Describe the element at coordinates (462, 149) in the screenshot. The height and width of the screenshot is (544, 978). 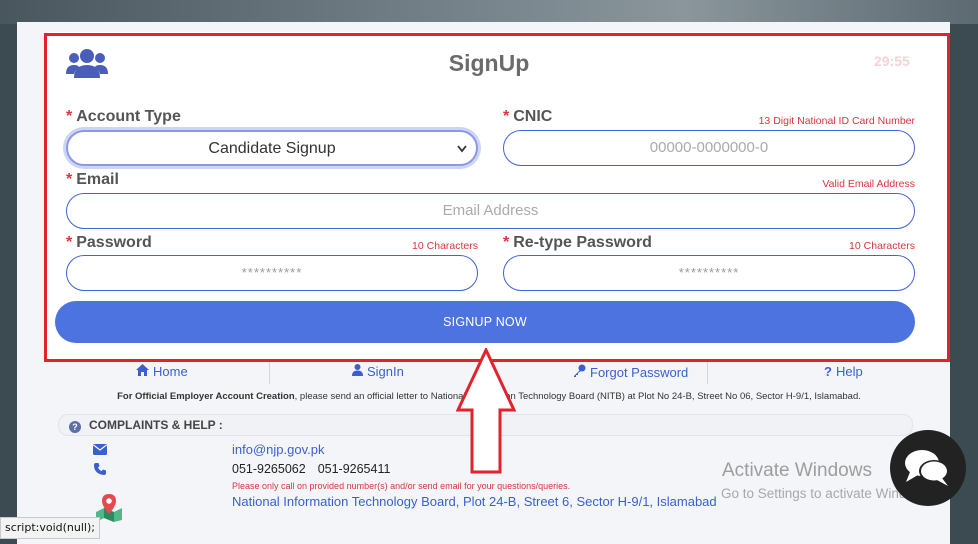
I see `chevron-down-icon` at that location.